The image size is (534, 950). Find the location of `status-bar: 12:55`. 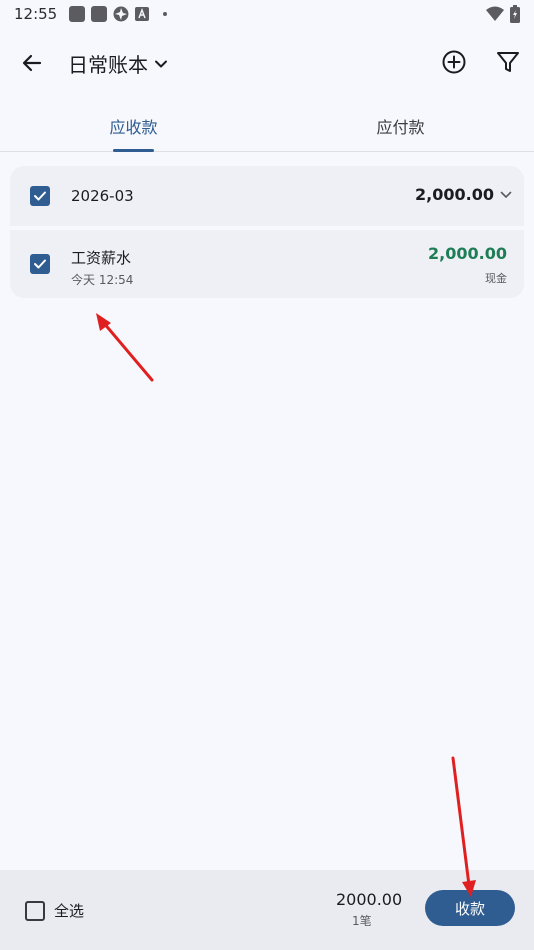

status-bar: 12:55 is located at coordinates (267, 14).